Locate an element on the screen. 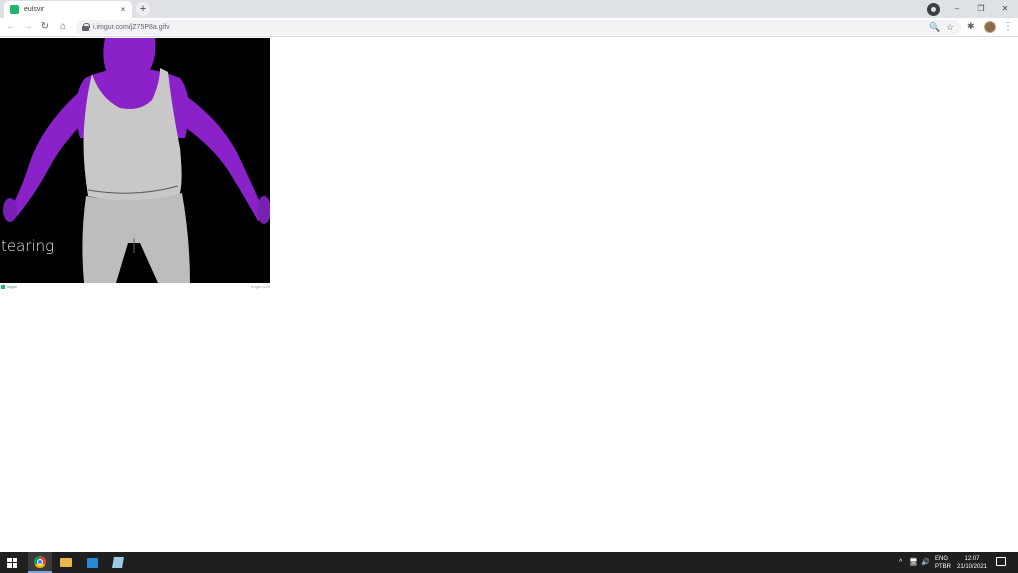 The height and width of the screenshot is (573, 1018). restore-button: ❐ is located at coordinates (981, 8).